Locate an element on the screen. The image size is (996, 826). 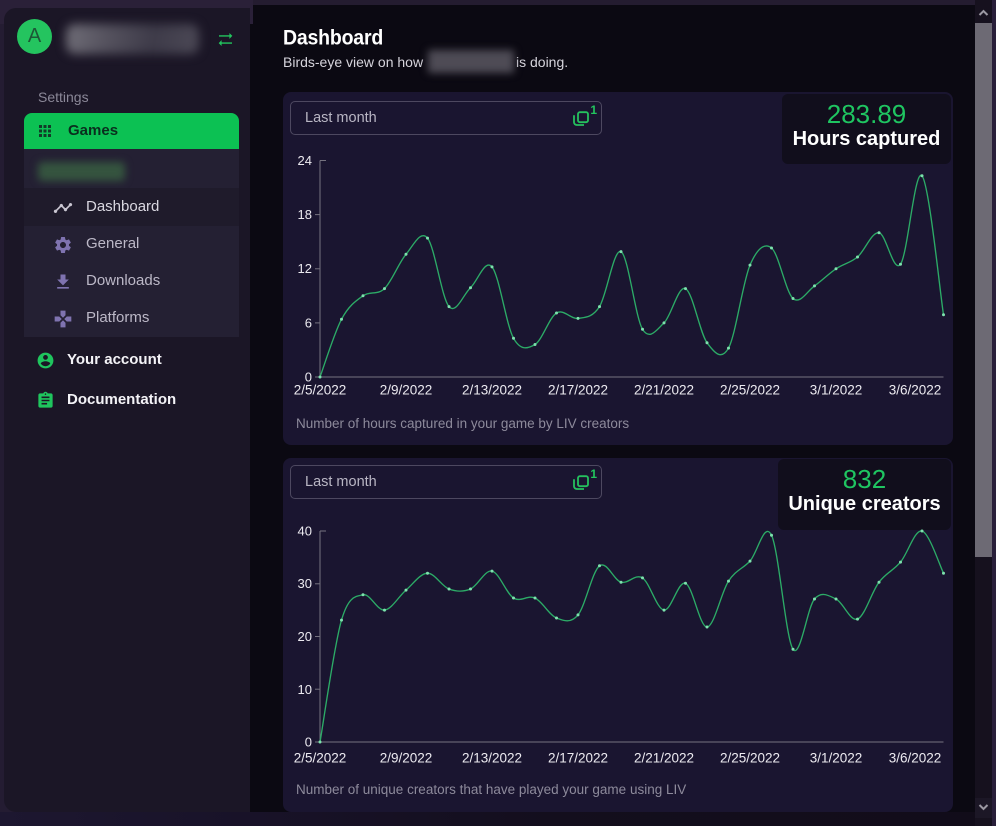
svg-text: 10 is located at coordinates (305, 689).